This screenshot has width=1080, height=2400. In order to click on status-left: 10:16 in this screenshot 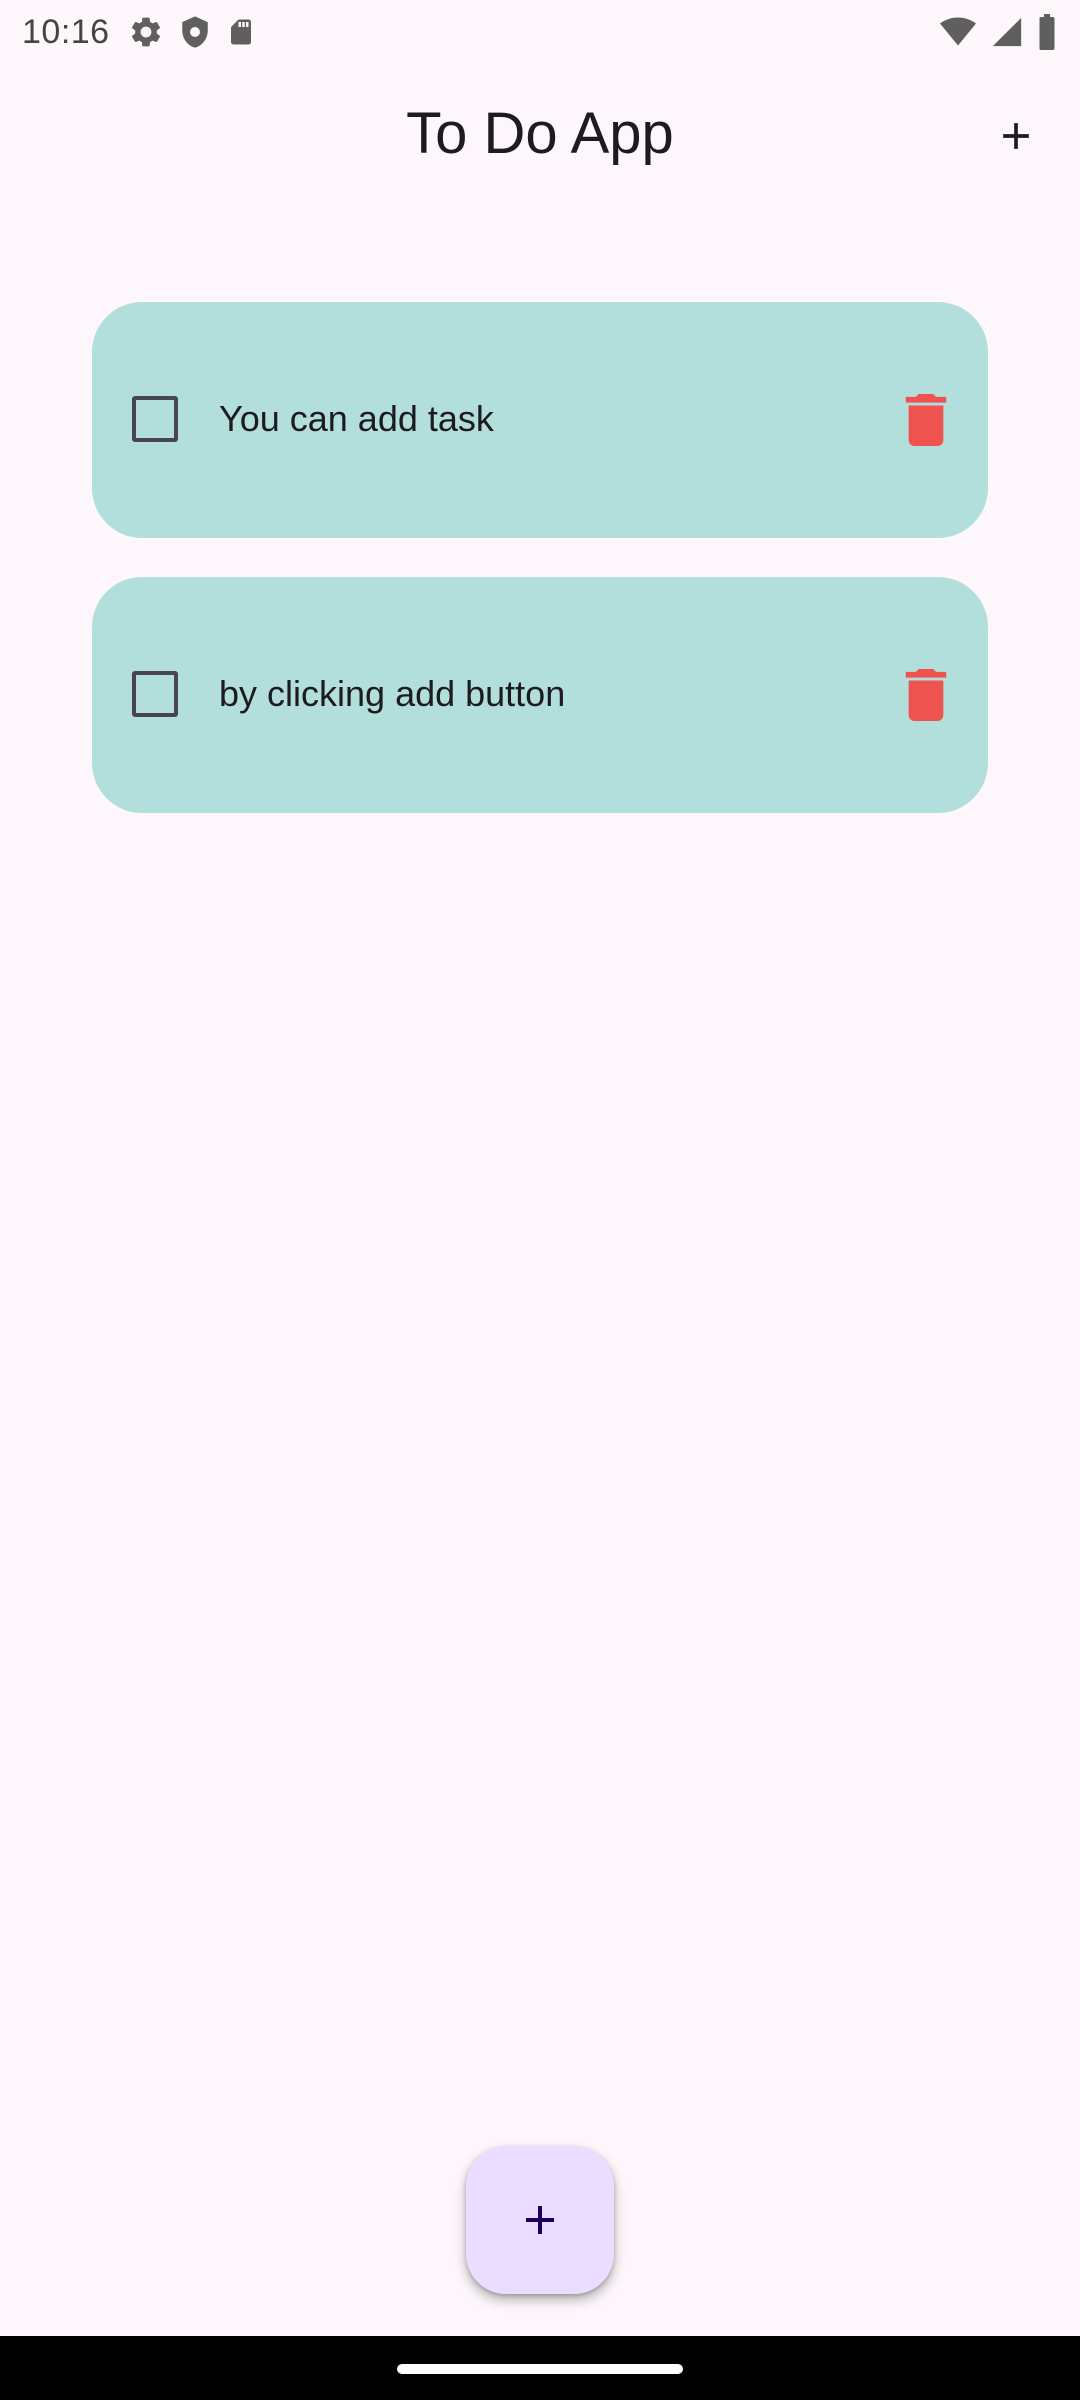, I will do `click(139, 32)`.